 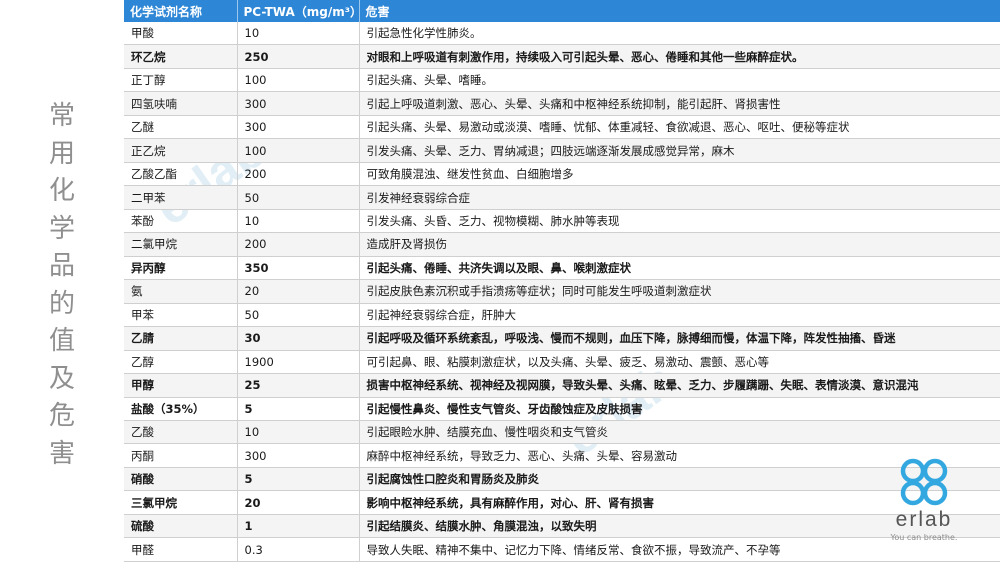 I want to click on erlab-logo: erlab You can breathe., so click(x=924, y=500).